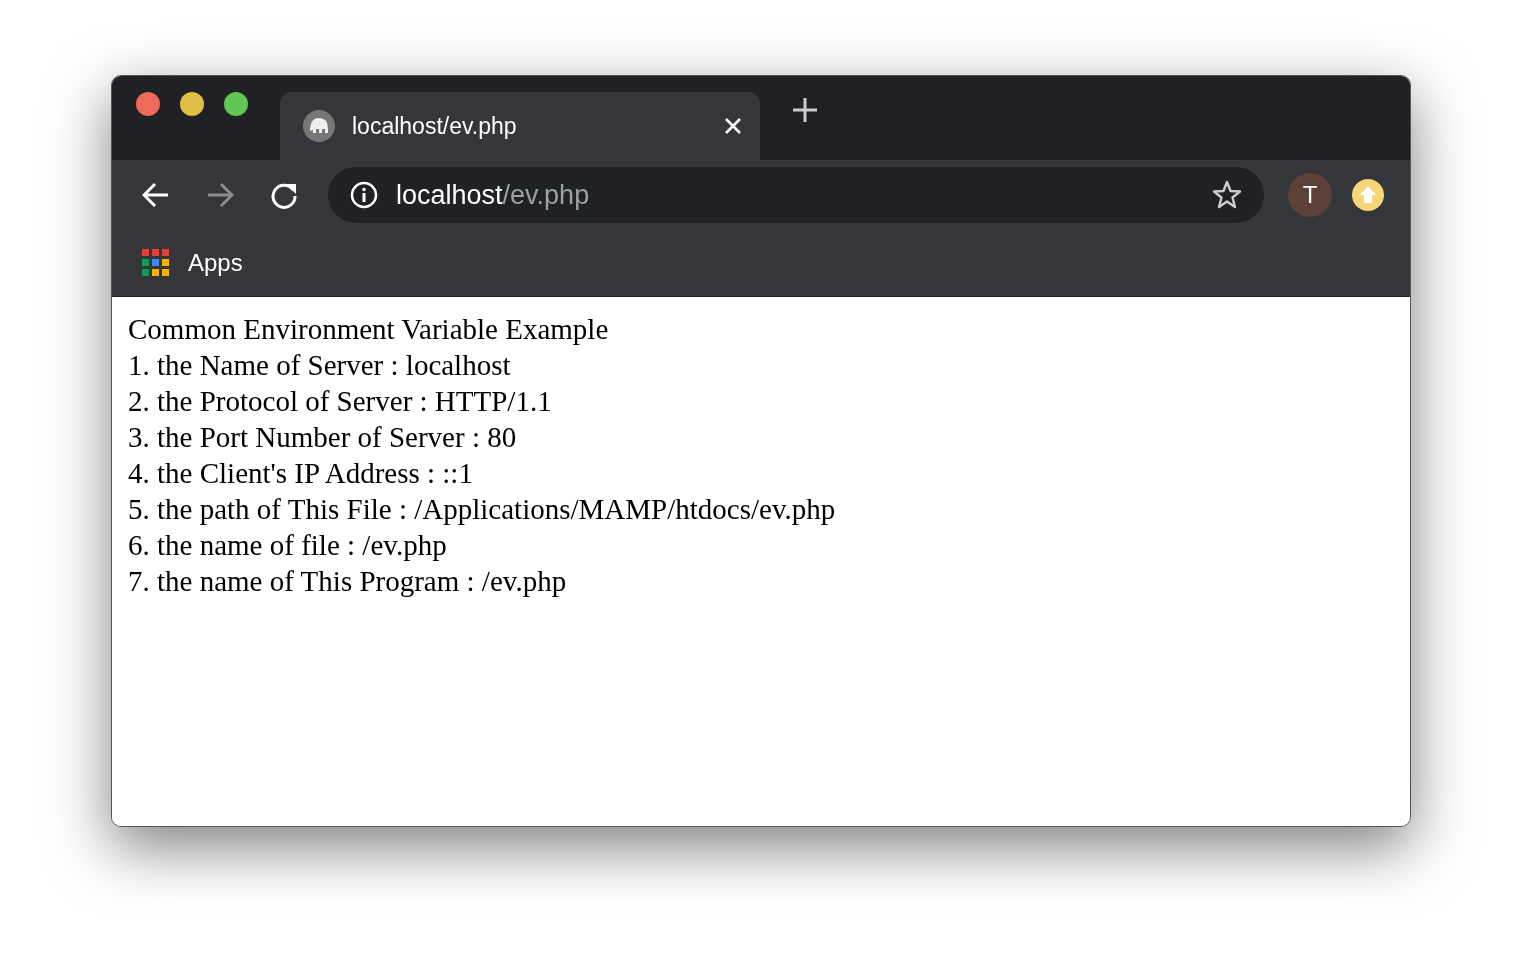 Image resolution: width=1522 pixels, height=974 pixels. Describe the element at coordinates (319, 365) in the screenshot. I see `info-line: 1. the Name of Server : localhost` at that location.